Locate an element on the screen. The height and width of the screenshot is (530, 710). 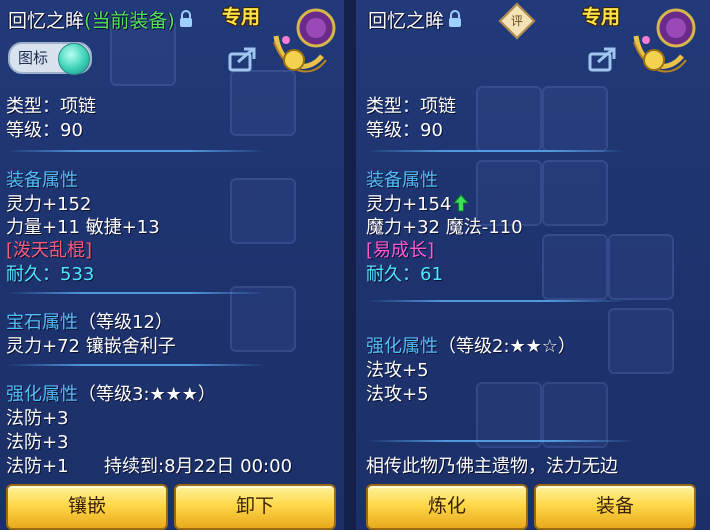
enhance-level: （等级3:★★★） is located at coordinates (147, 394).